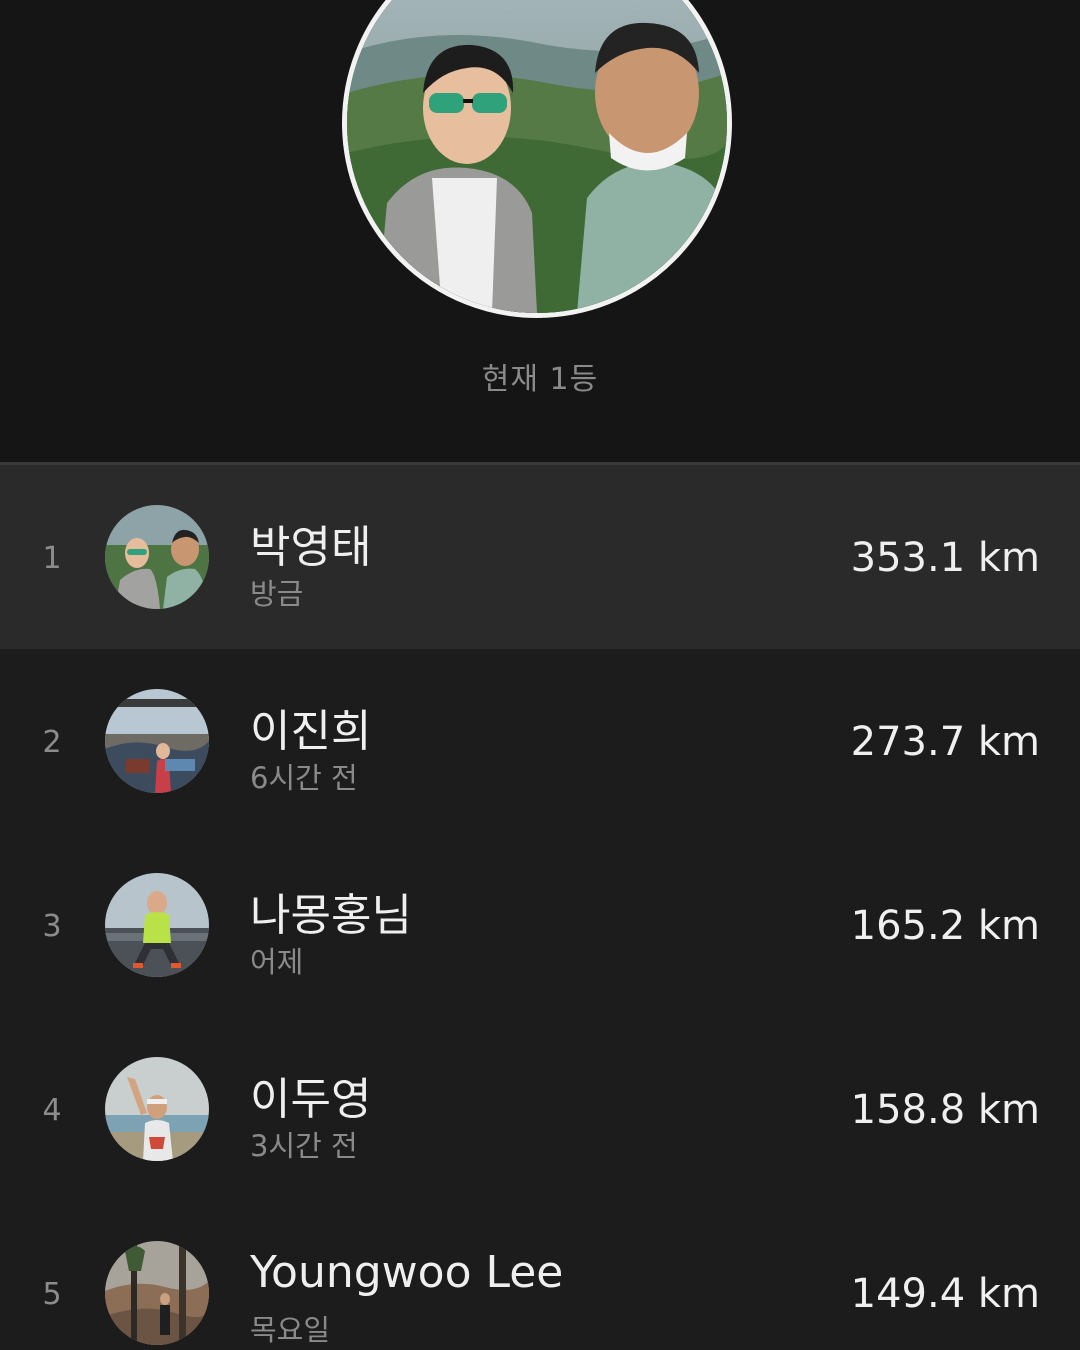 The image size is (1080, 1350). I want to click on leaderboard-row: 4 이두영 3시간 전 158.8 km, so click(540, 1109).